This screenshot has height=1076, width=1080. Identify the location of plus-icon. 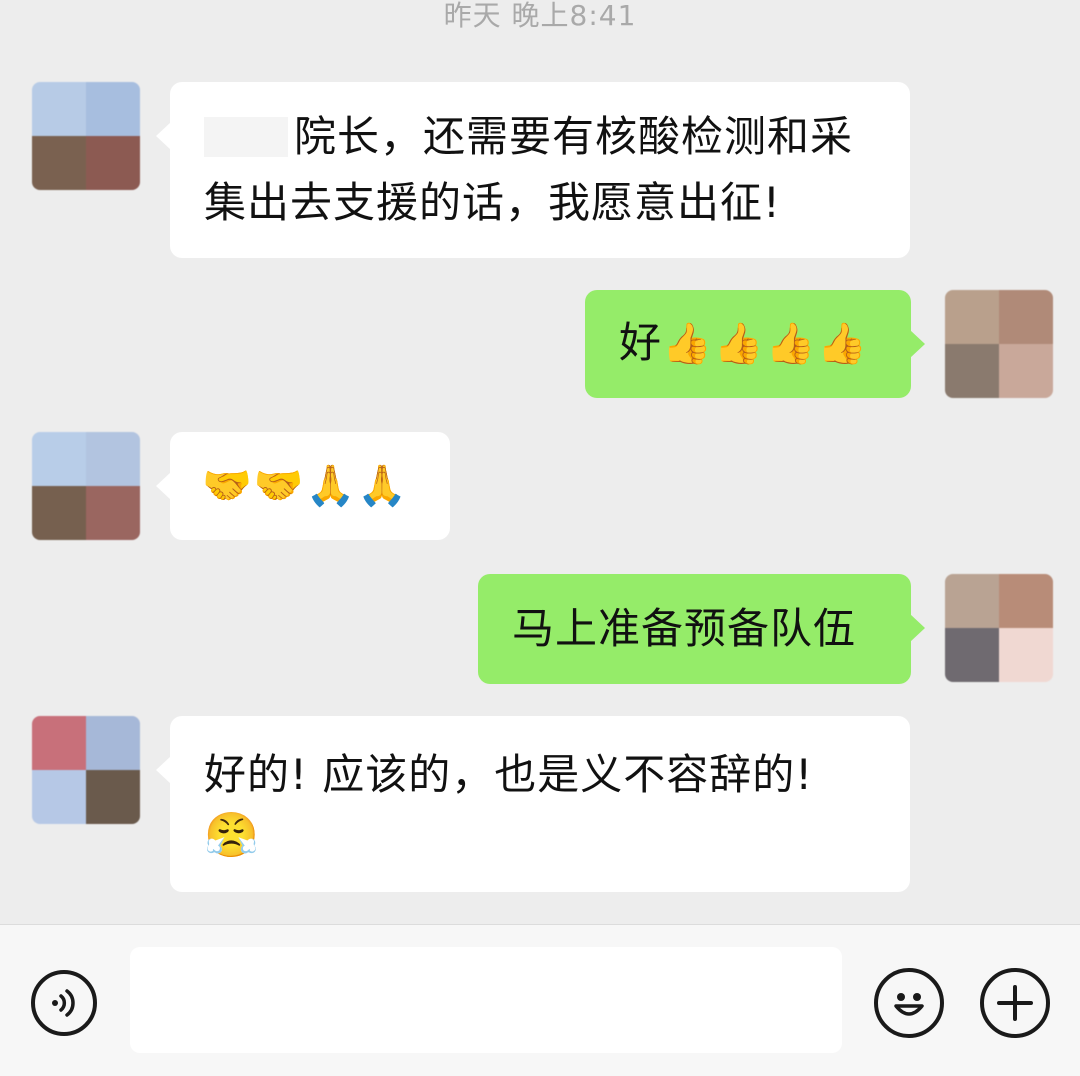
(1015, 1003).